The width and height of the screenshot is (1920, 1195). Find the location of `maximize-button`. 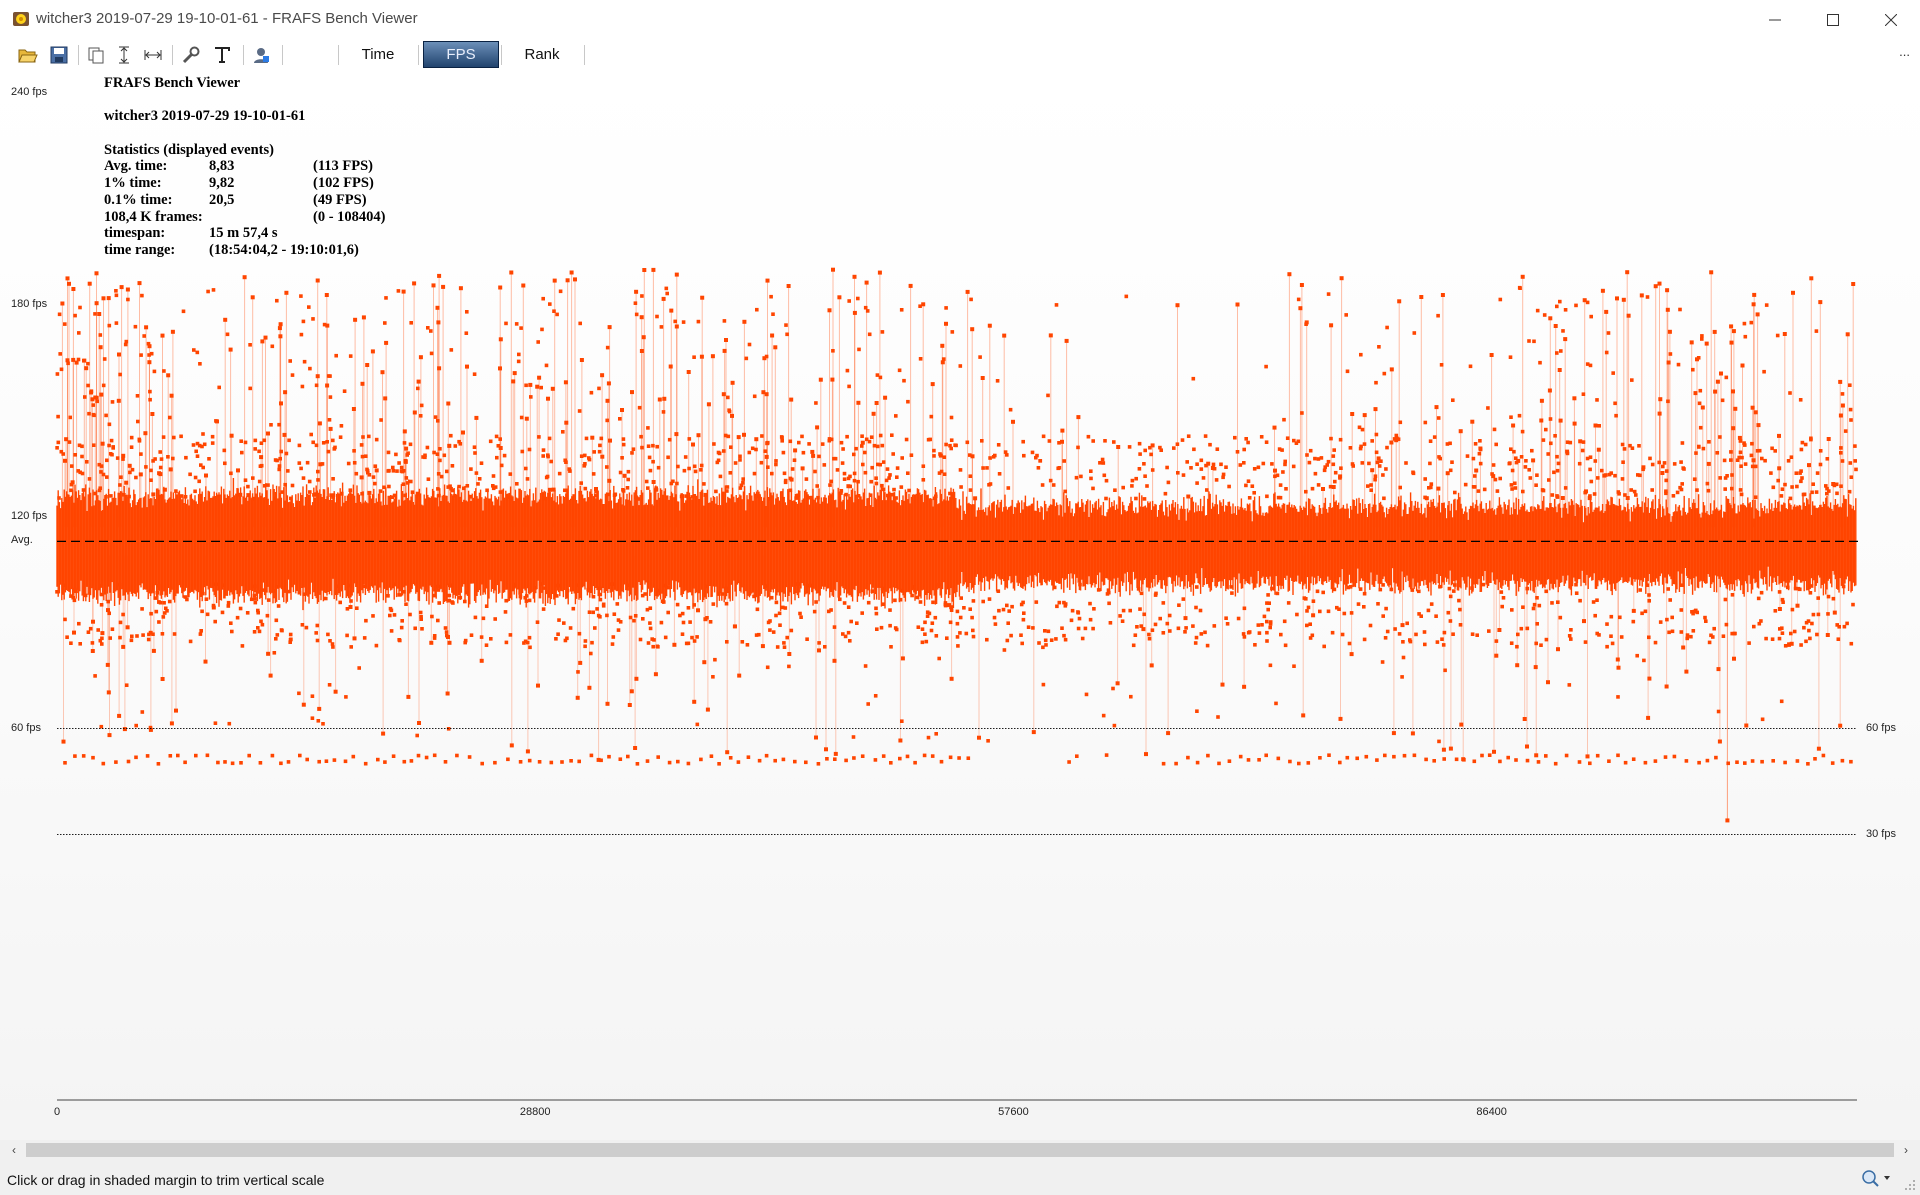

maximize-button is located at coordinates (1833, 20).